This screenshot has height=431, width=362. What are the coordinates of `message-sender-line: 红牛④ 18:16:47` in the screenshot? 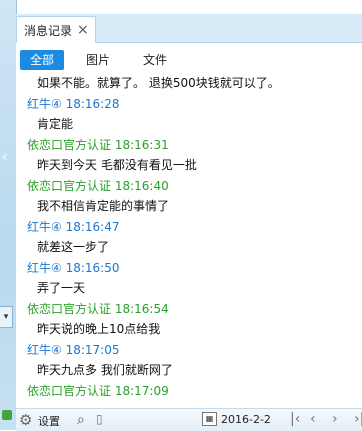 It's located at (73, 226).